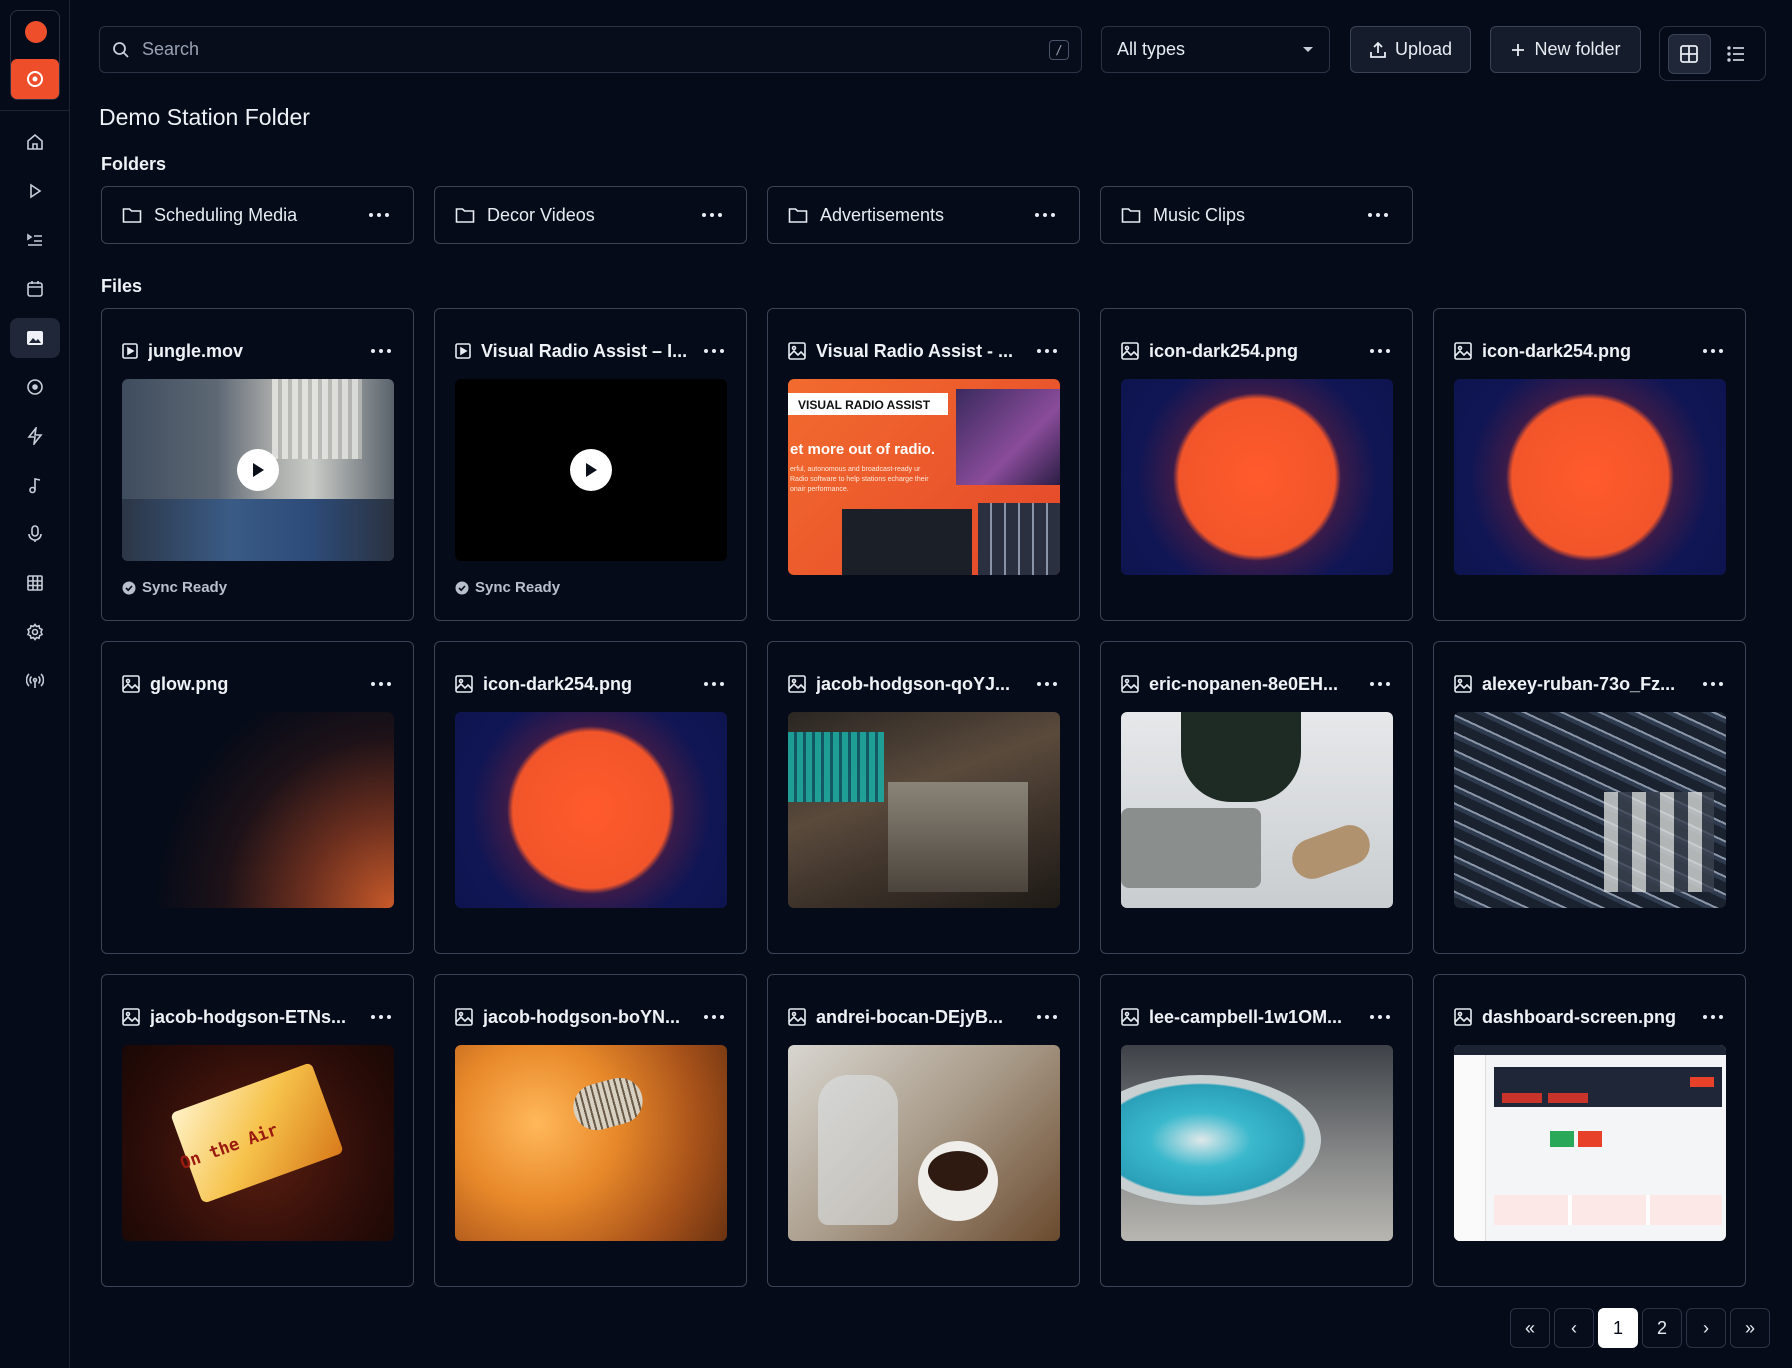  What do you see at coordinates (1618, 1328) in the screenshot?
I see `page-1-button: 1` at bounding box center [1618, 1328].